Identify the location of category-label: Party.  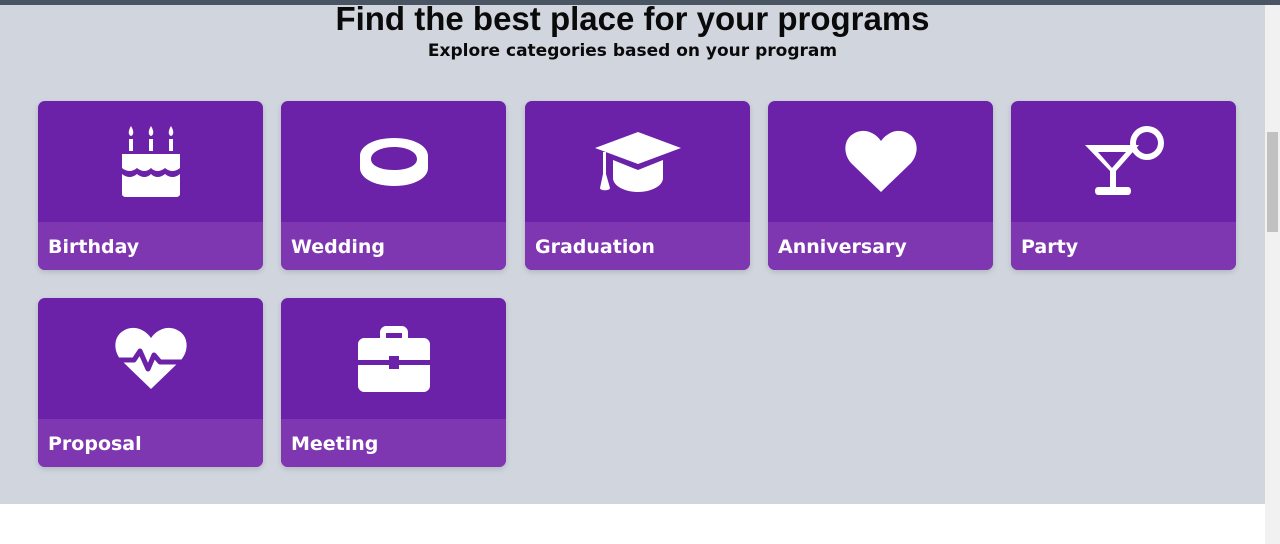
(1050, 247).